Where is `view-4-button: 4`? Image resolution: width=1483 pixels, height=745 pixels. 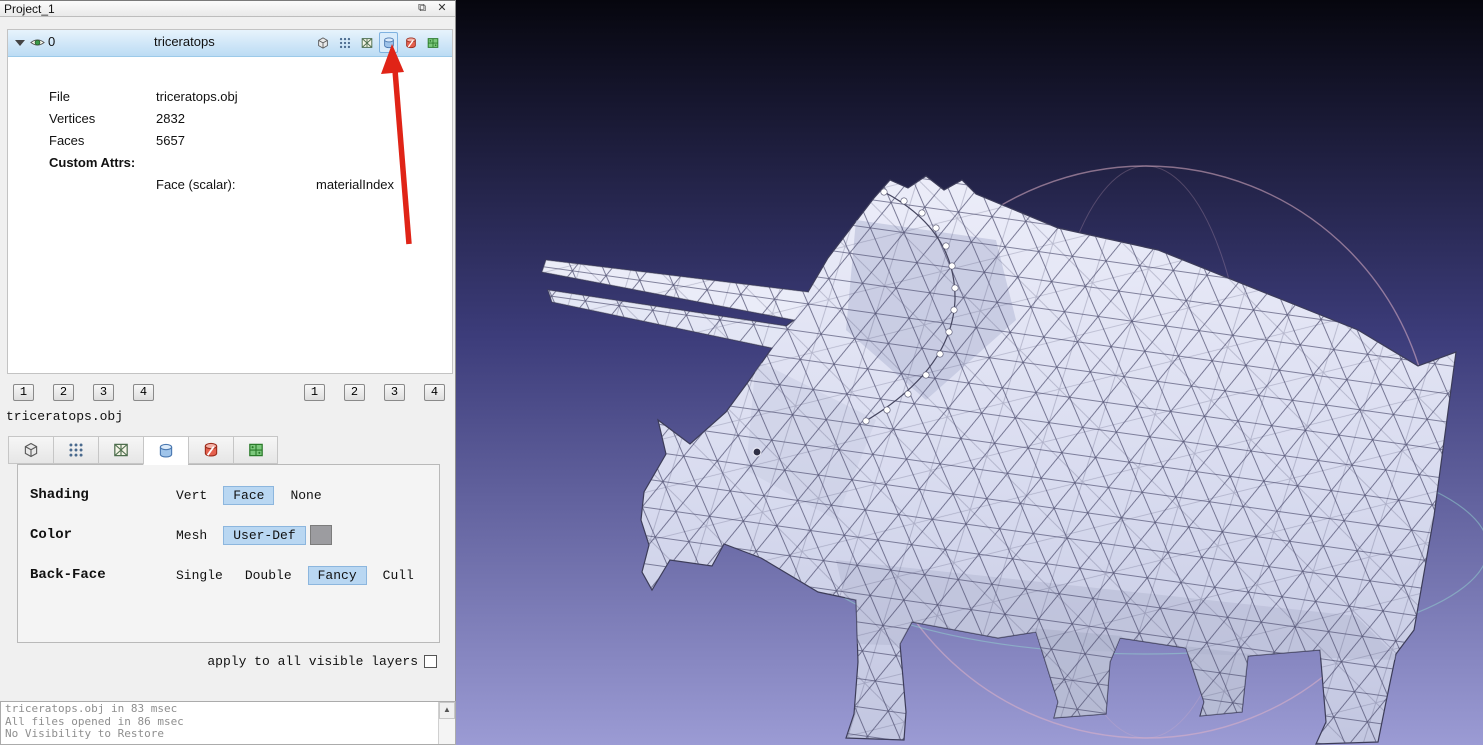 view-4-button: 4 is located at coordinates (434, 392).